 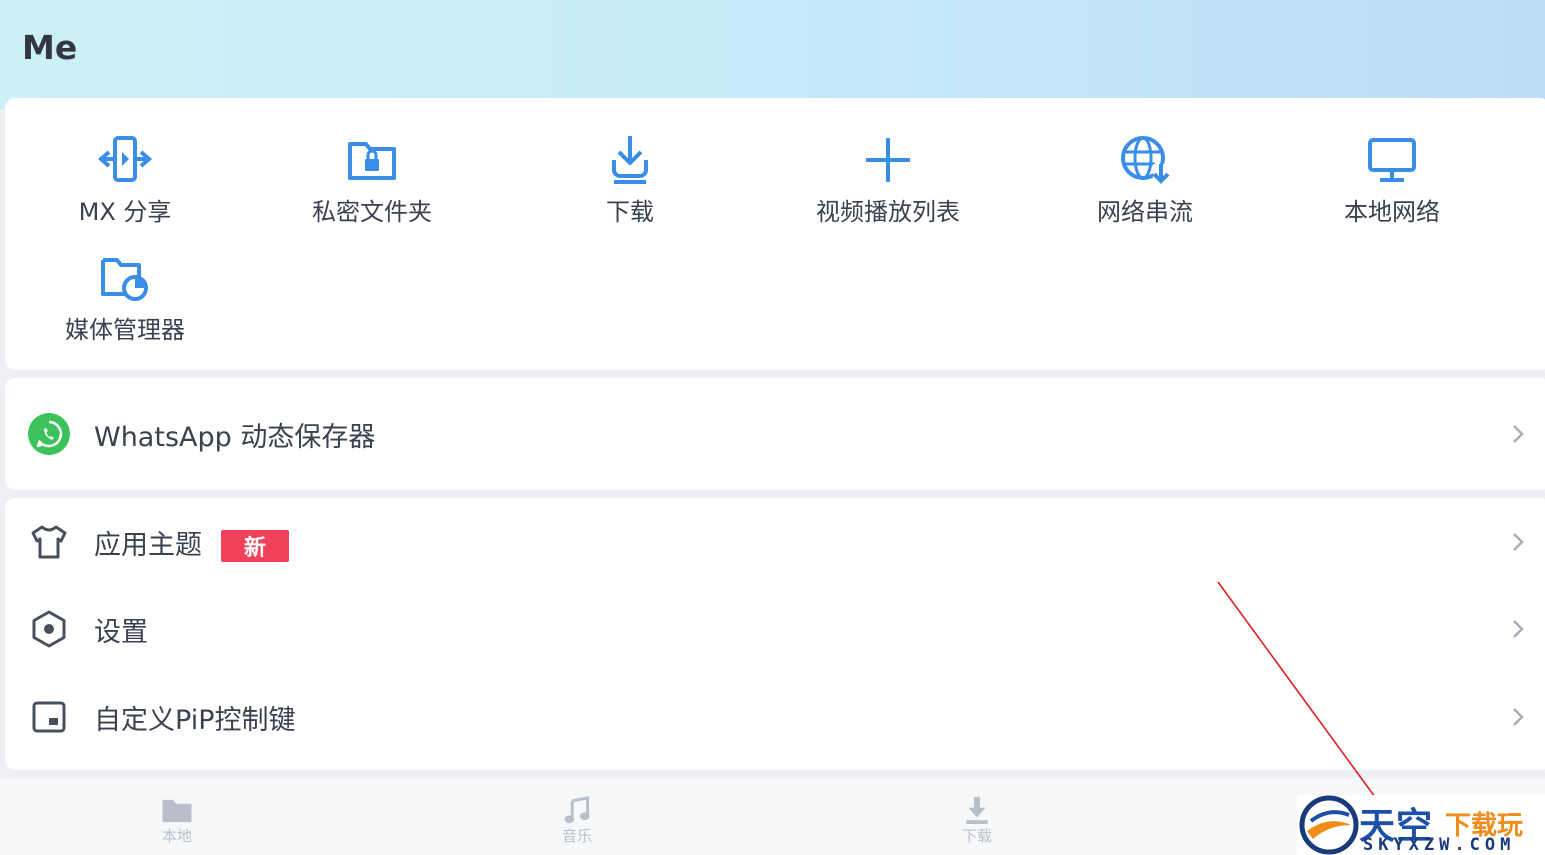 I want to click on grid-item-label: 网络串流, so click(x=1145, y=212).